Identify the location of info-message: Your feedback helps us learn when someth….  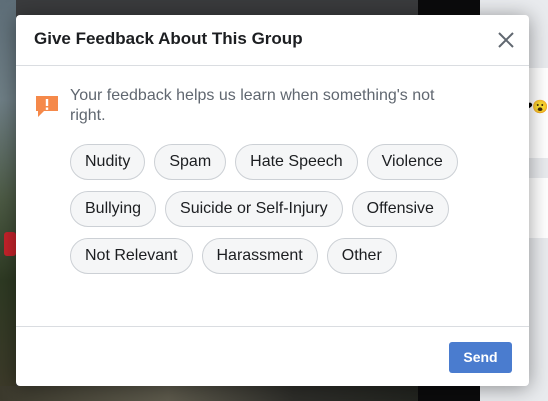
(252, 105).